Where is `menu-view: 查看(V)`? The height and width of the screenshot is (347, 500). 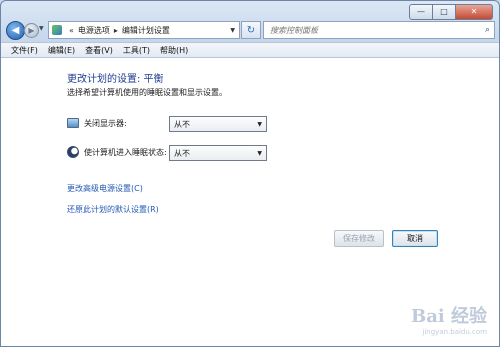
menu-view: 查看(V) is located at coordinates (99, 50).